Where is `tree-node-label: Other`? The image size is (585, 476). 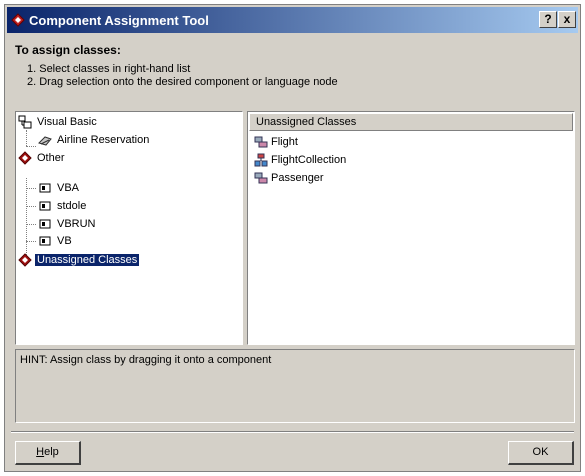
tree-node-label: Other is located at coordinates (51, 158).